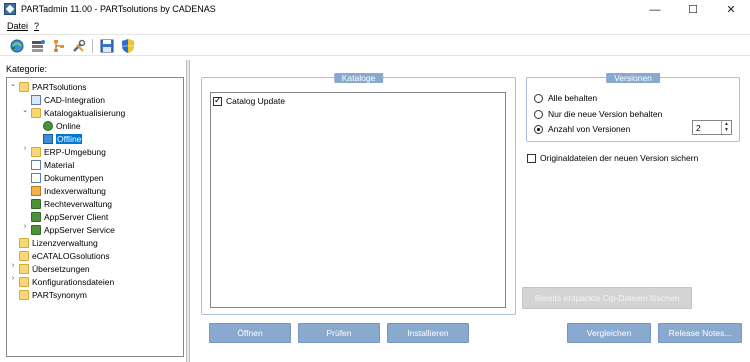  I want to click on tree-item-online: Online, so click(62, 125).